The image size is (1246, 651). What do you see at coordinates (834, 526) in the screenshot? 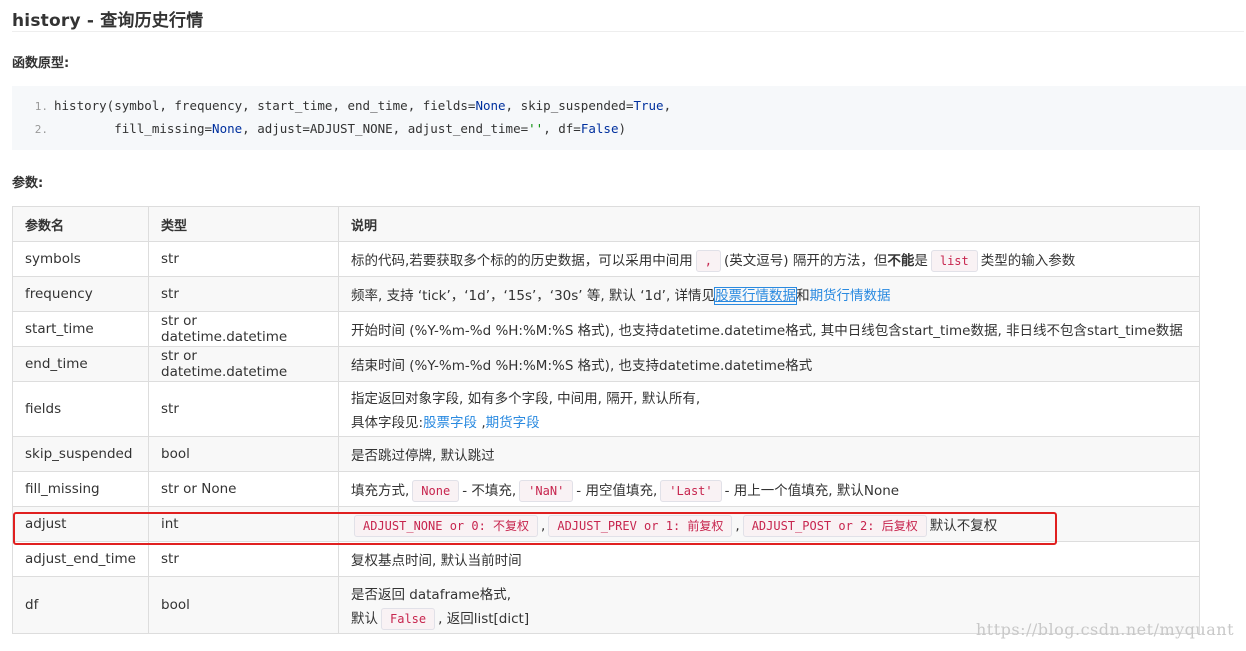
I see `inline-code: ADJUST_POST or 2: 后复权` at bounding box center [834, 526].